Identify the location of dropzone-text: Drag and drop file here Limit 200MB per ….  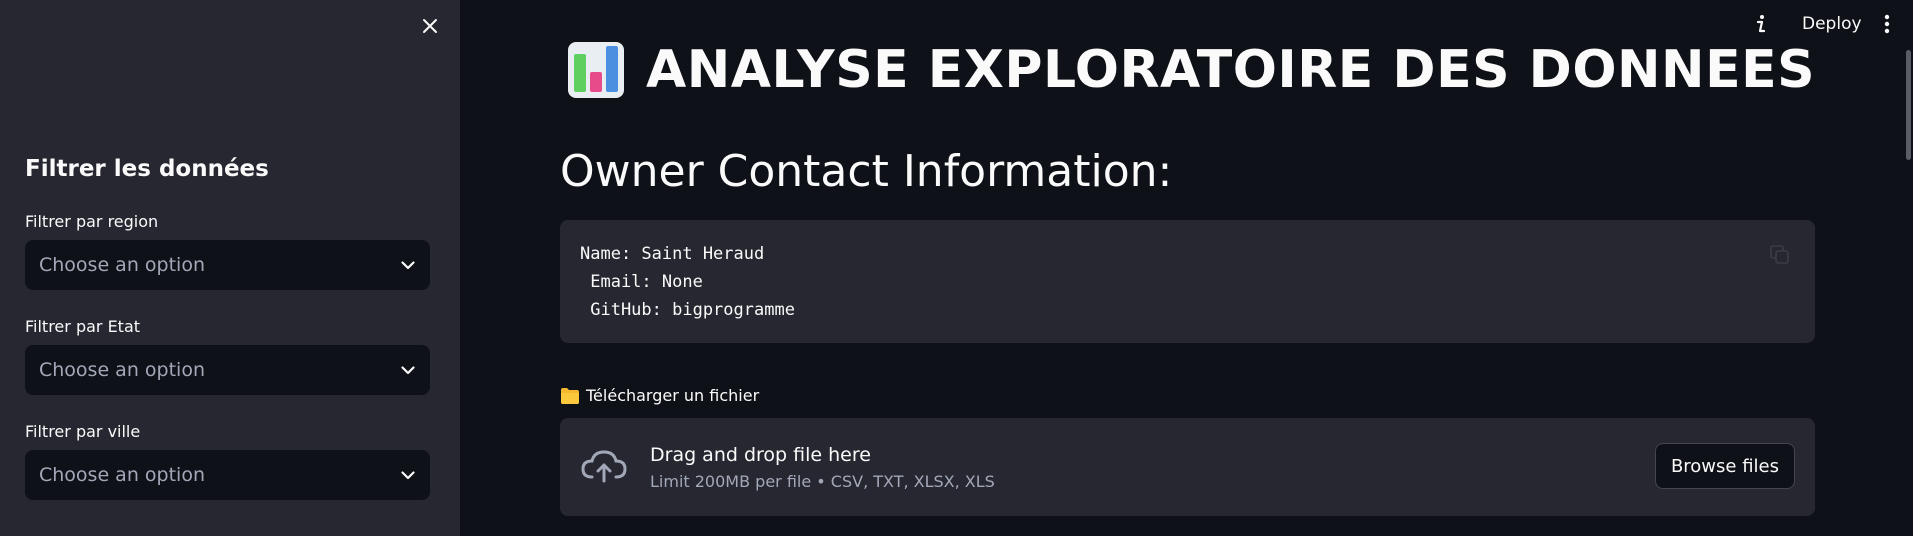
(822, 467).